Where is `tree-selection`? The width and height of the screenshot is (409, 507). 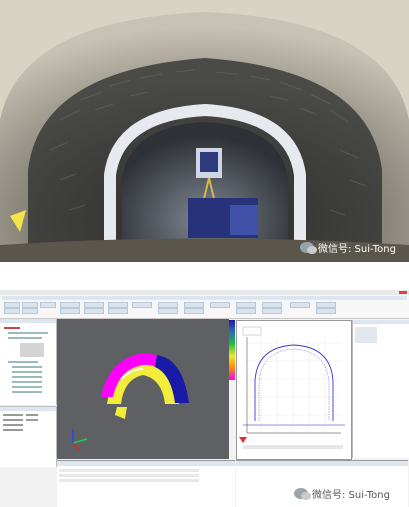
tree-selection is located at coordinates (32, 350).